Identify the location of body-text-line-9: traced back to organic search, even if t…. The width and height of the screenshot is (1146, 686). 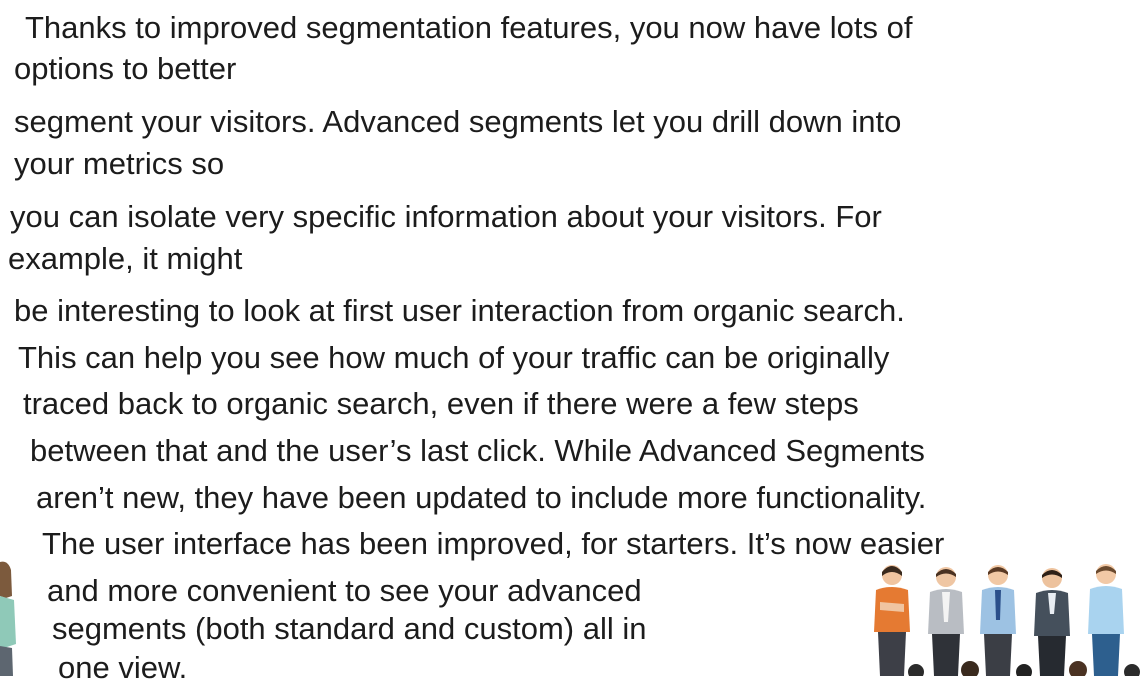
(441, 403).